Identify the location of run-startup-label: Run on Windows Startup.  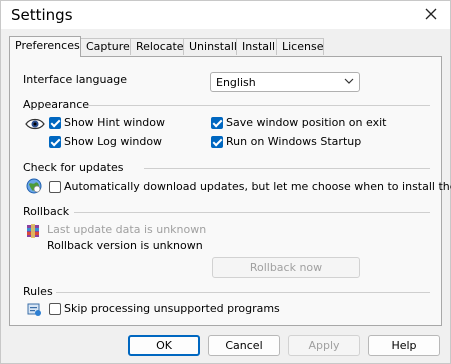
(294, 141).